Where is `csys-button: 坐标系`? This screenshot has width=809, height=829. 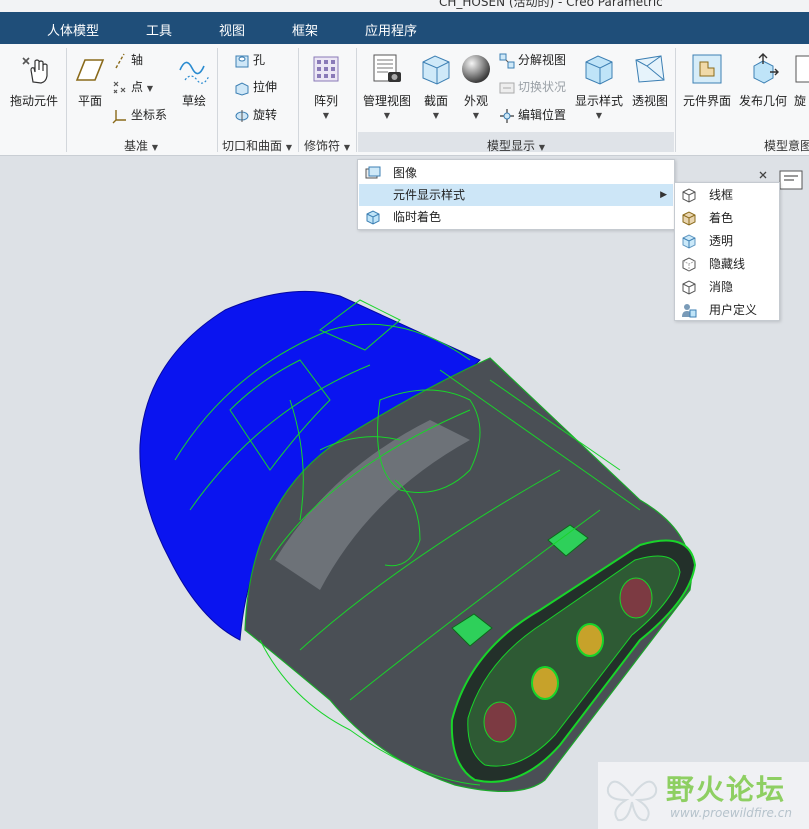
csys-button: 坐标系 is located at coordinates (139, 115).